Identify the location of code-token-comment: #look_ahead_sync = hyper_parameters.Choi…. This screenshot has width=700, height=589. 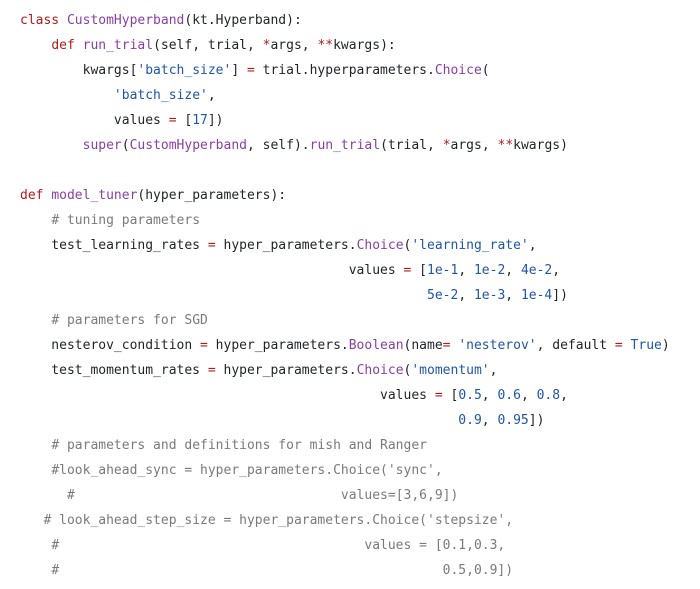
(247, 470).